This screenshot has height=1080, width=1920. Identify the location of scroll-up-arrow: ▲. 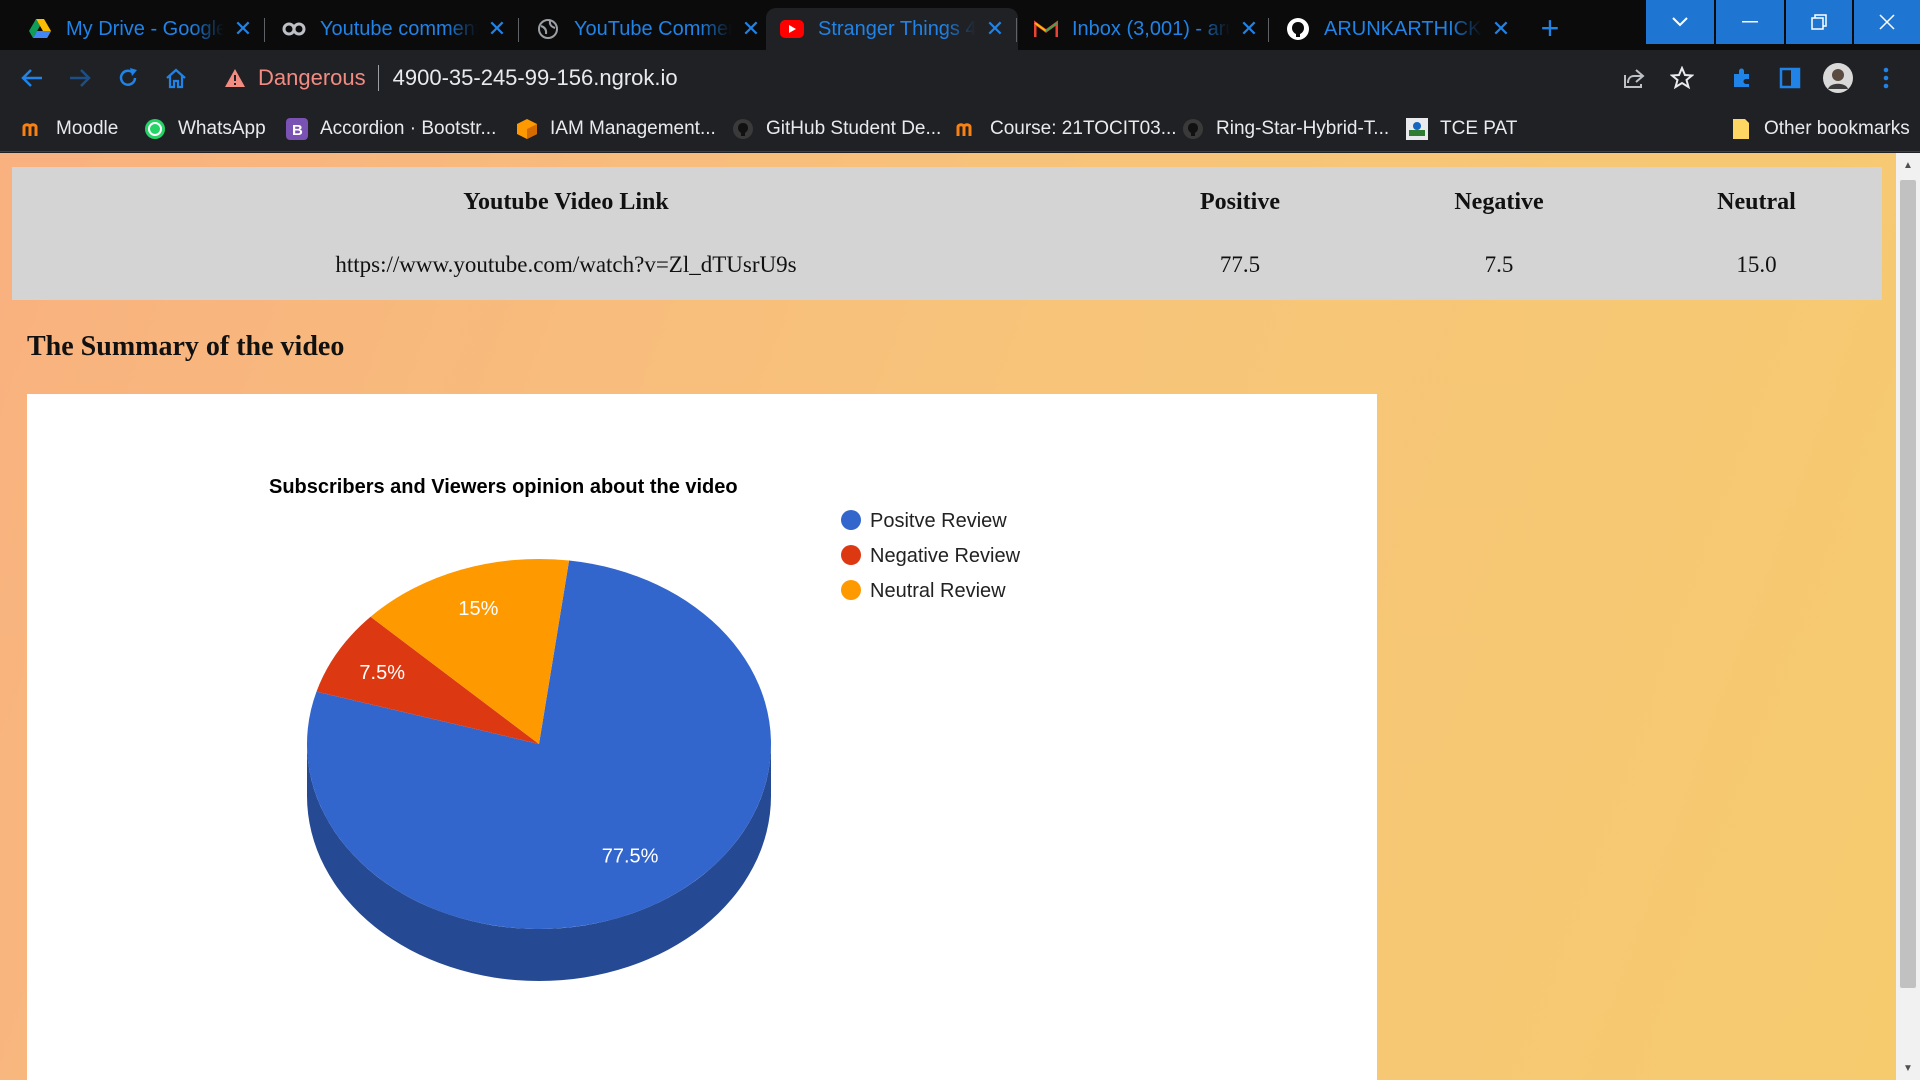
(1908, 165).